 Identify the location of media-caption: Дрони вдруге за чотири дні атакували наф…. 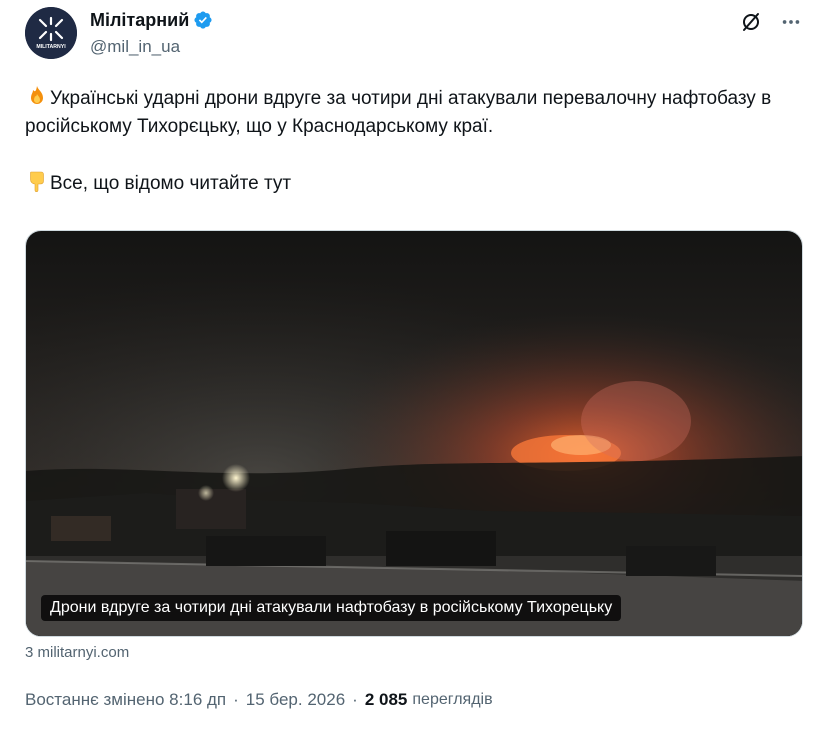
(331, 608).